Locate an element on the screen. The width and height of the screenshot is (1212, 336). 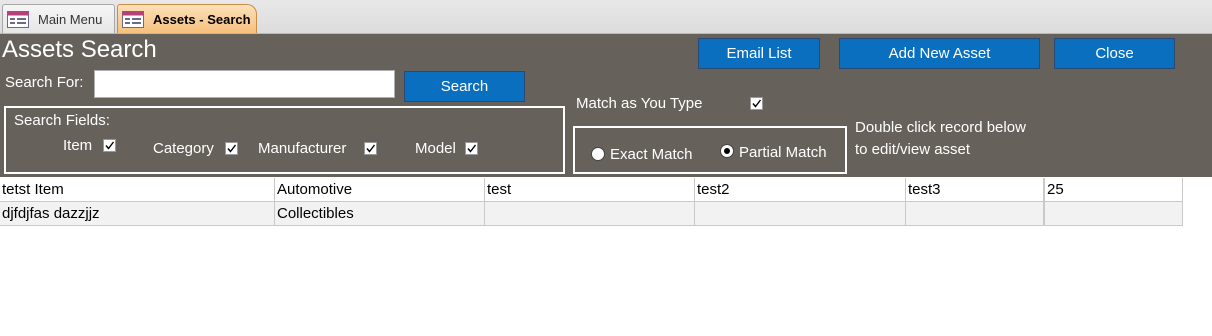
item-cell: djfdjfas dazzjjz is located at coordinates (137, 214).